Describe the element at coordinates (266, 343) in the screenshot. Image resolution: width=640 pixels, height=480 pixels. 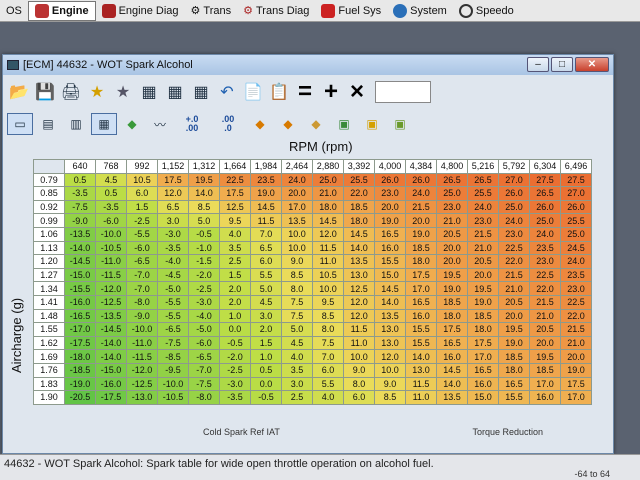
I see `table-cell: 1.5` at that location.